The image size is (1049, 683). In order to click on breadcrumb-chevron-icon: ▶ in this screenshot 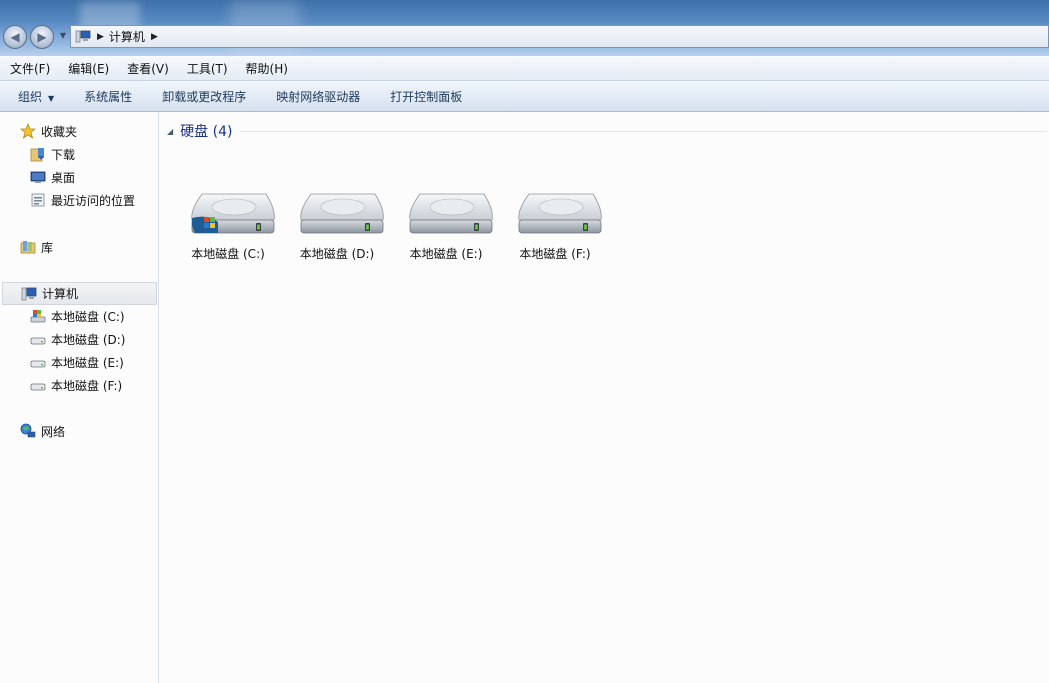, I will do `click(154, 37)`.